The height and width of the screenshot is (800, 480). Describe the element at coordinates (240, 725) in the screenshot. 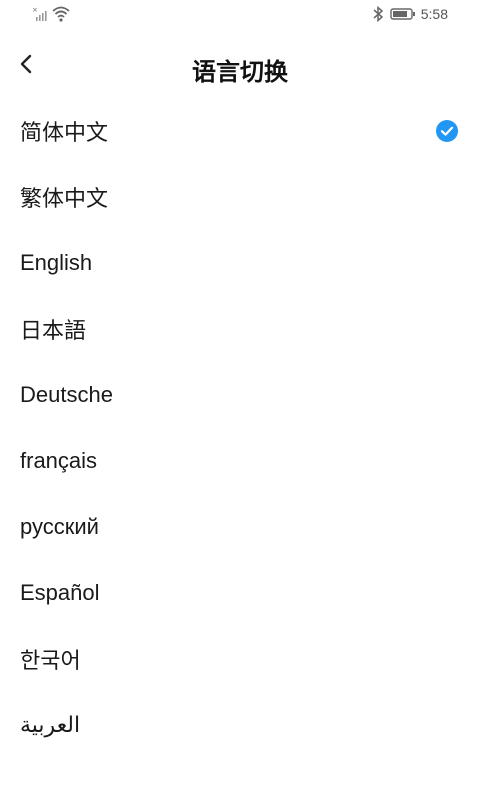

I see `language-item-arabic: العربية` at that location.